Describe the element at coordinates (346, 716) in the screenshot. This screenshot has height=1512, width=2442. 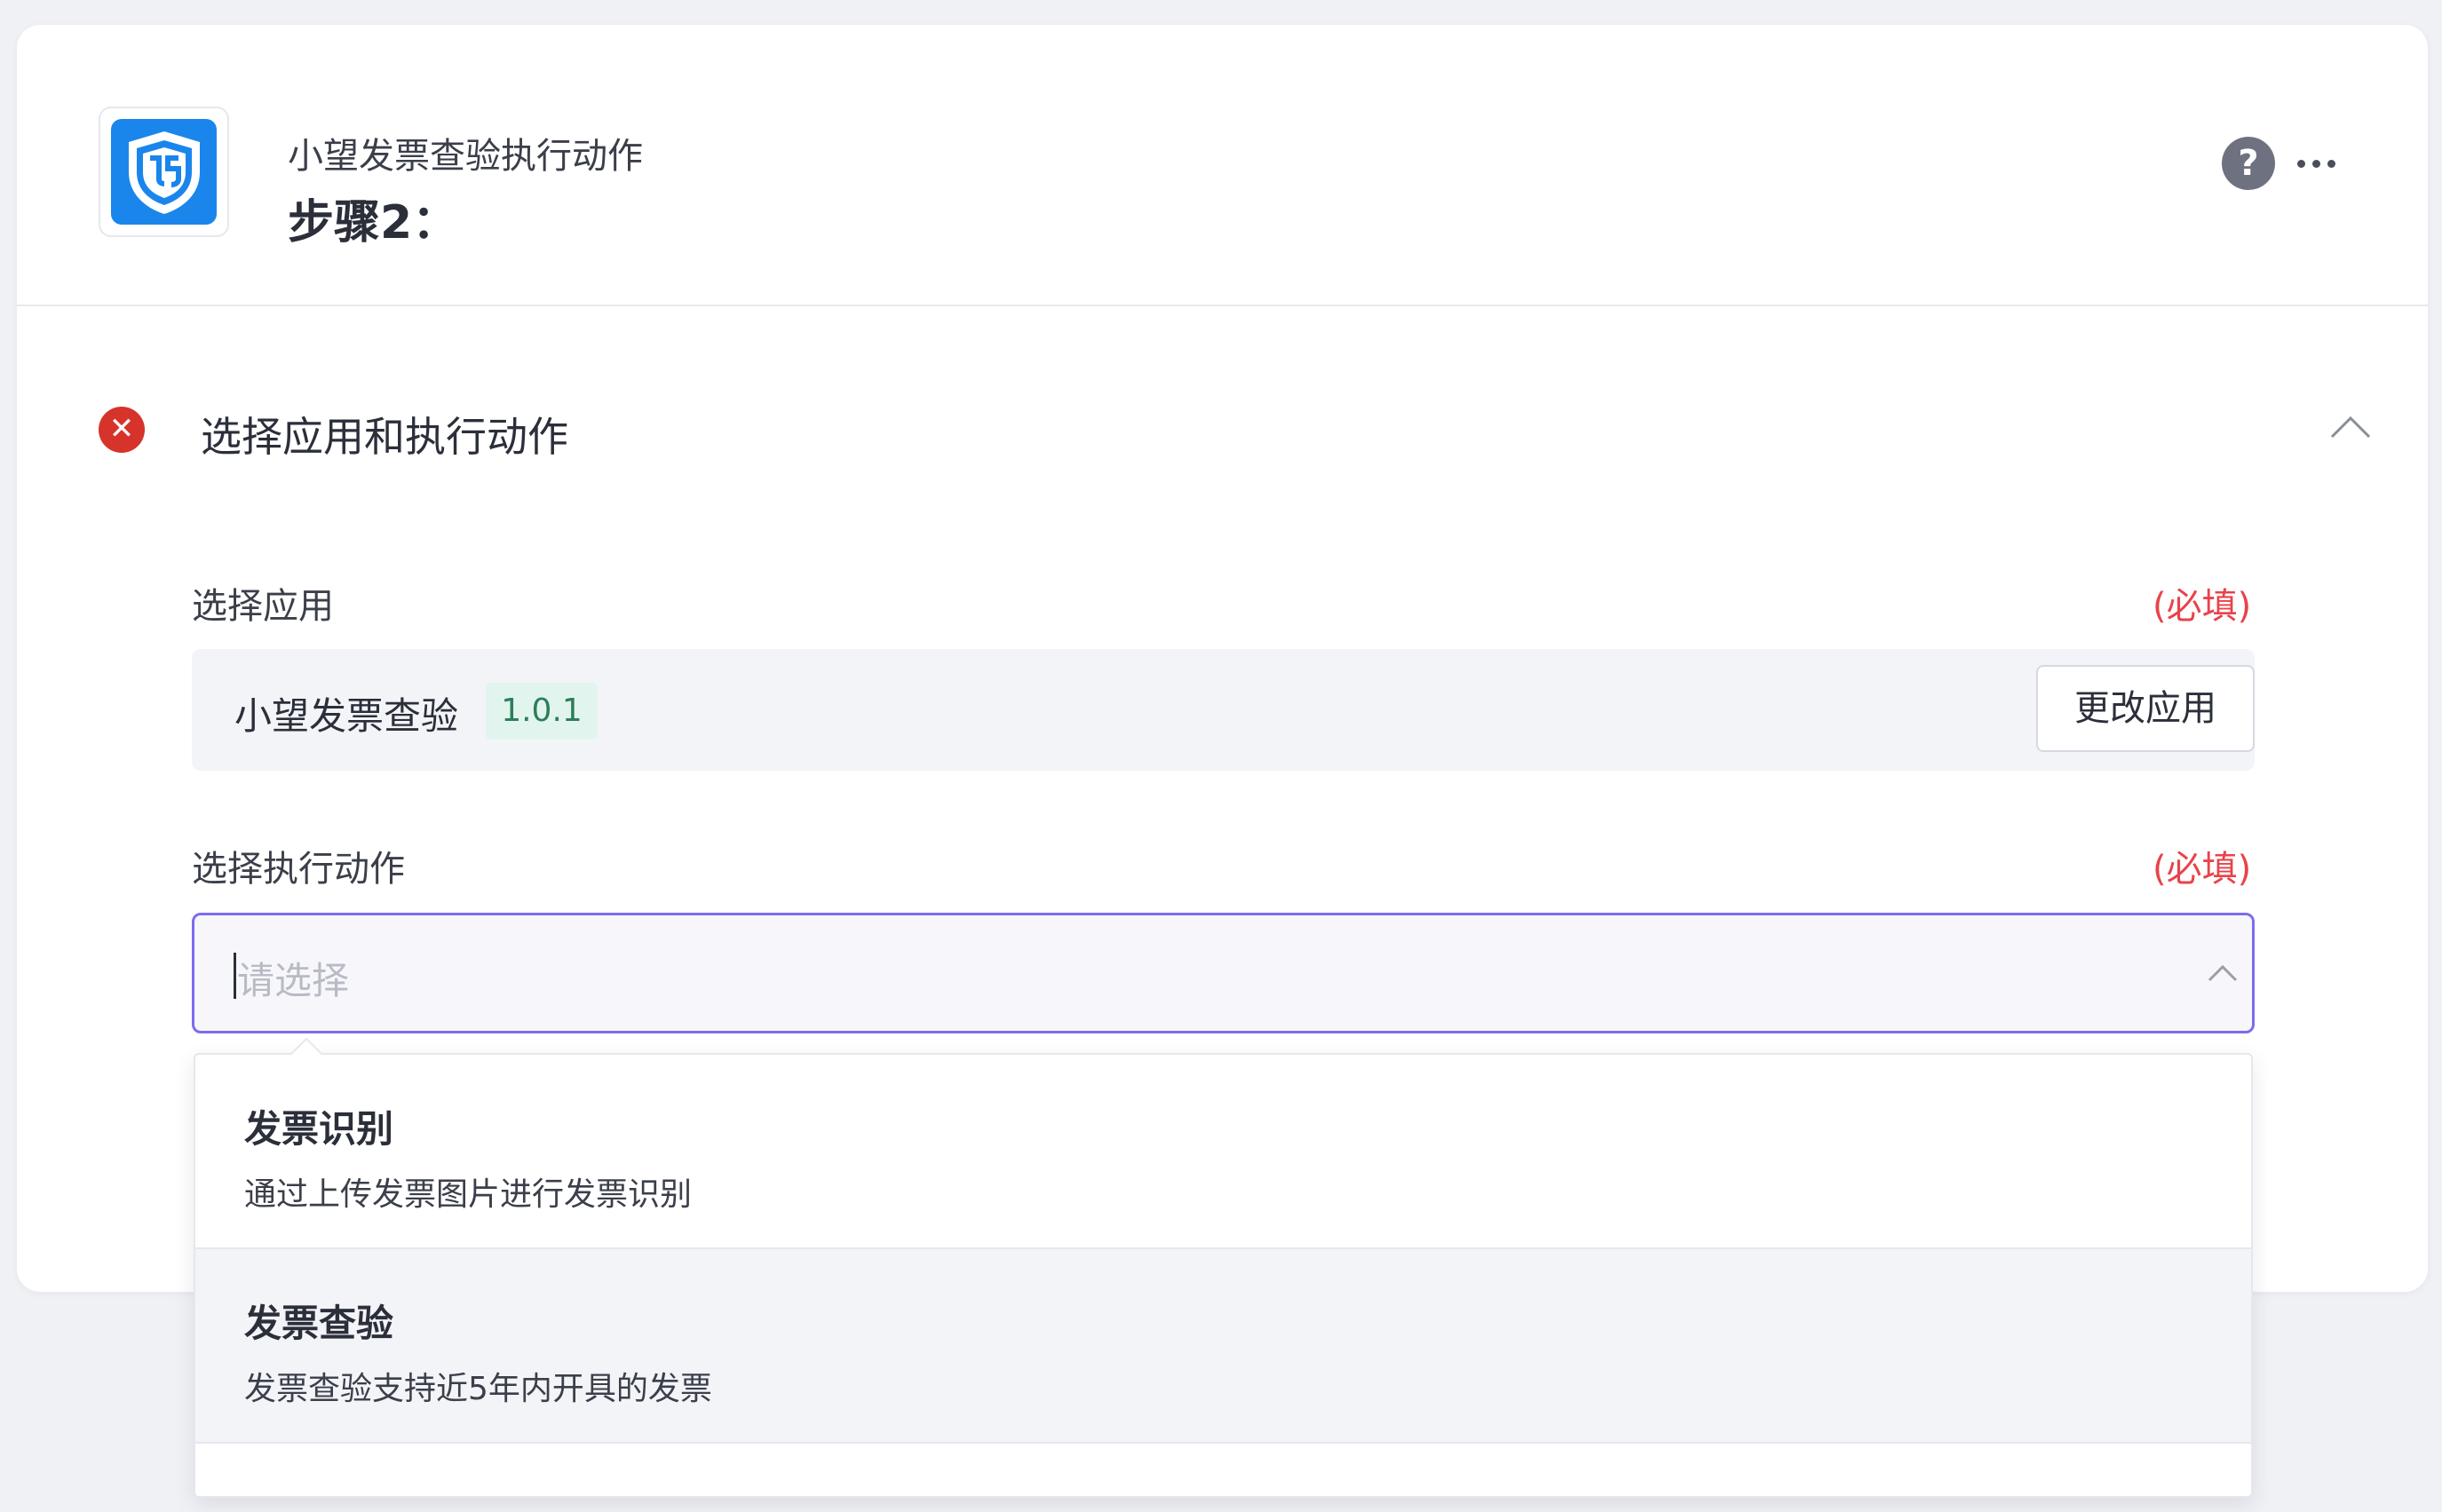
I see `selected-app-name: 小望发票查验` at that location.